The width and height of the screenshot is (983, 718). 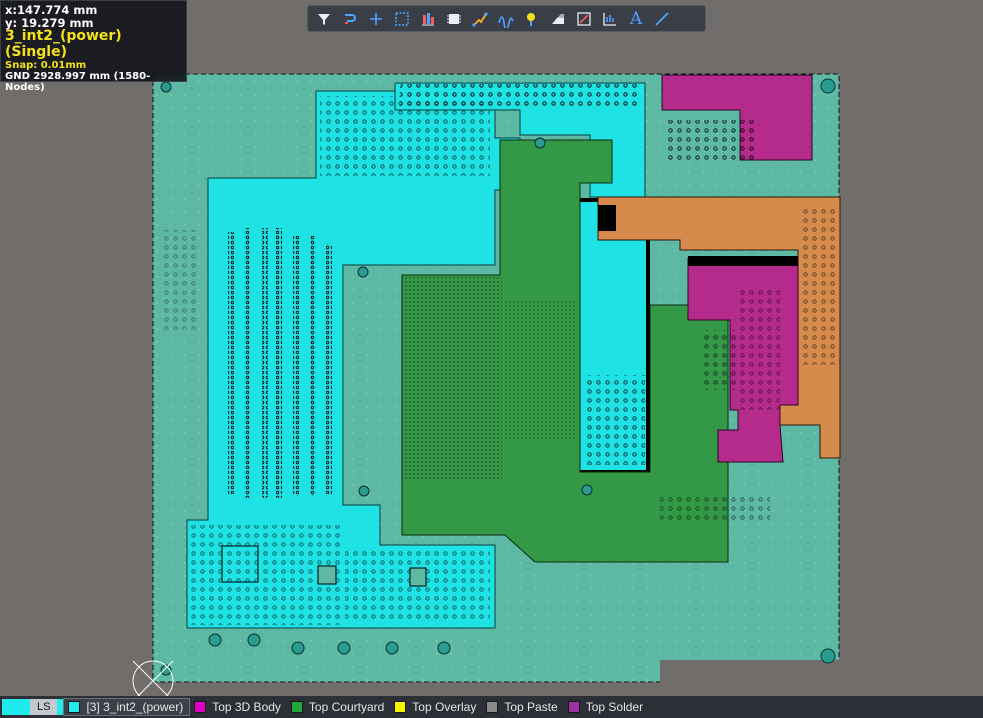 What do you see at coordinates (135, 707) in the screenshot?
I see `layer-tab-label: [3] 3_int2_(power)` at bounding box center [135, 707].